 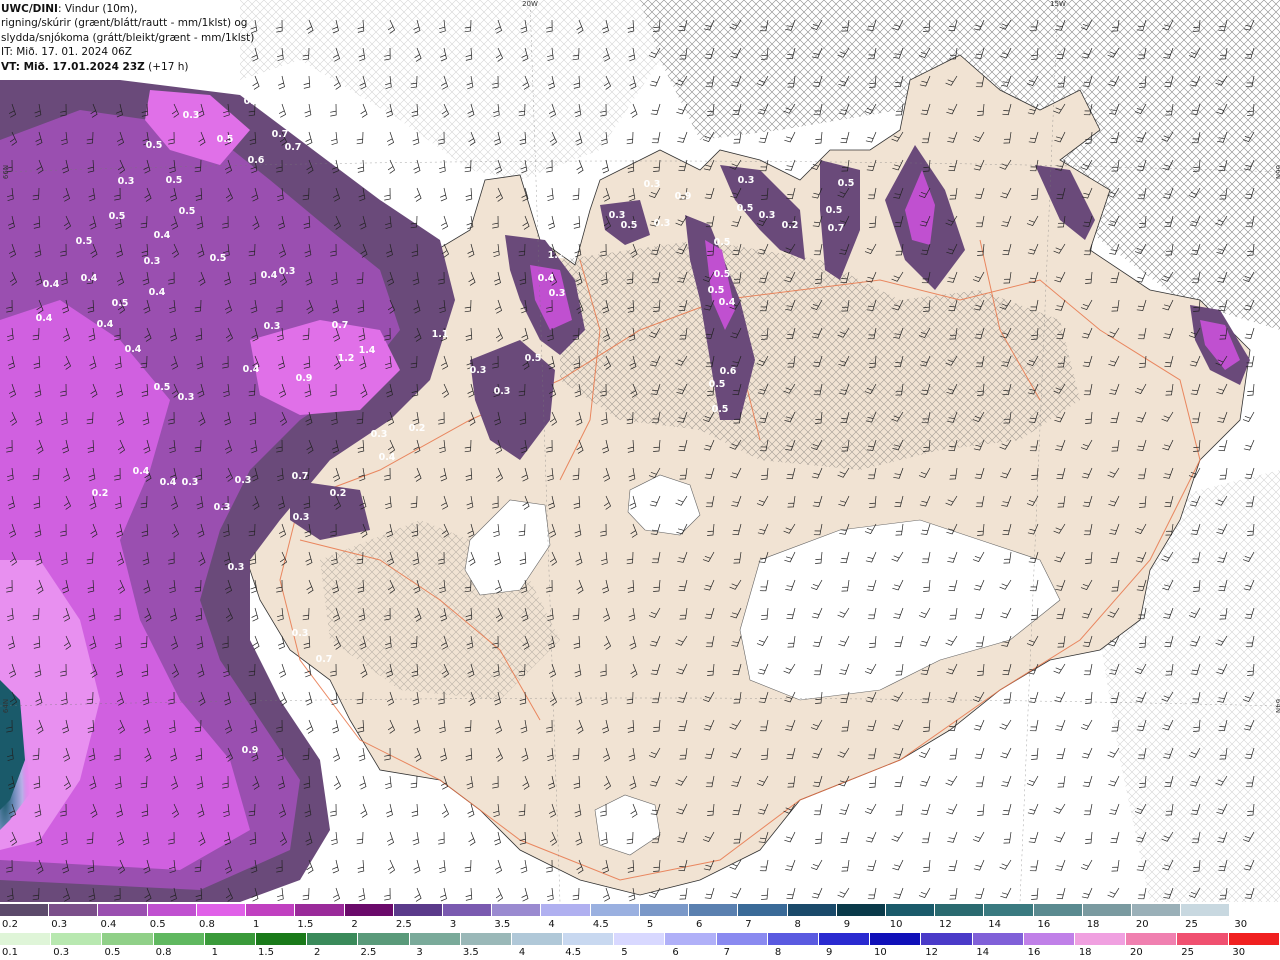 What do you see at coordinates (1085, 952) in the screenshot?
I see `legend-tick-label: 18` at bounding box center [1085, 952].